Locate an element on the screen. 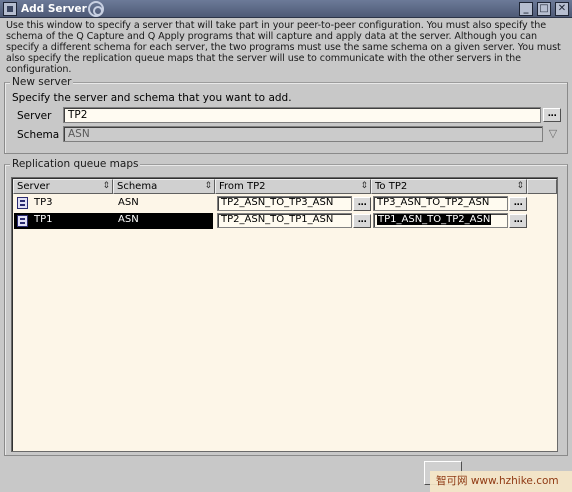  row-to-queue-map-field: TP1_ASN_TO_TP2_ASN is located at coordinates (440, 220).